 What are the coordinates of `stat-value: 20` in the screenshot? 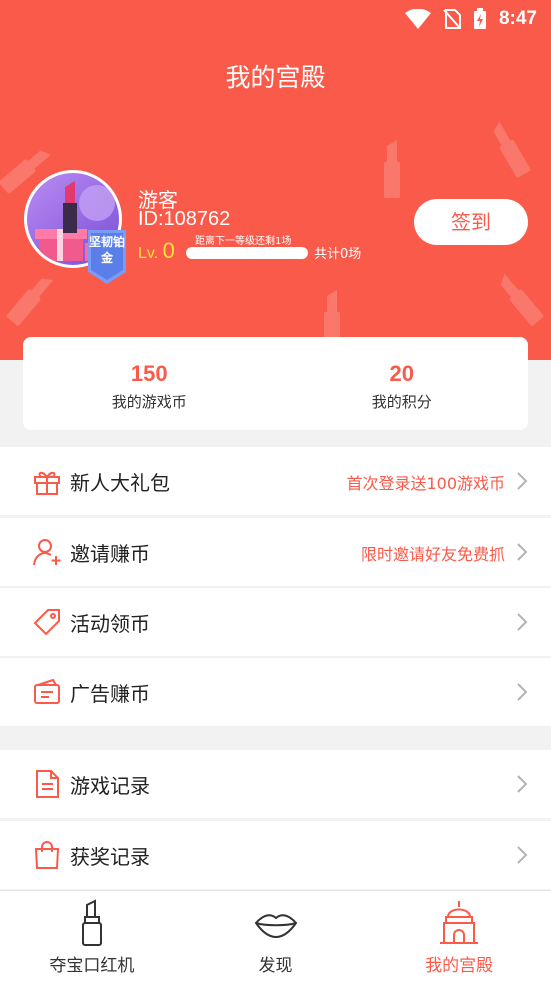 It's located at (401, 373).